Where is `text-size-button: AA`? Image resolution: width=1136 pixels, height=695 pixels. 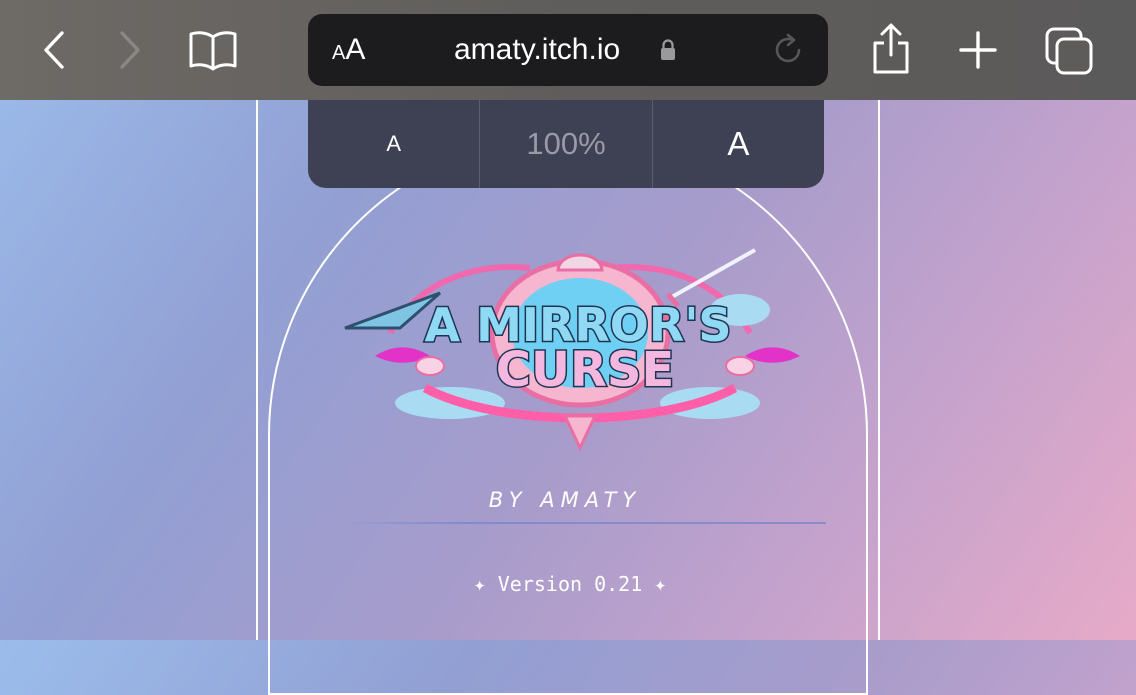
text-size-button: AA is located at coordinates (348, 51).